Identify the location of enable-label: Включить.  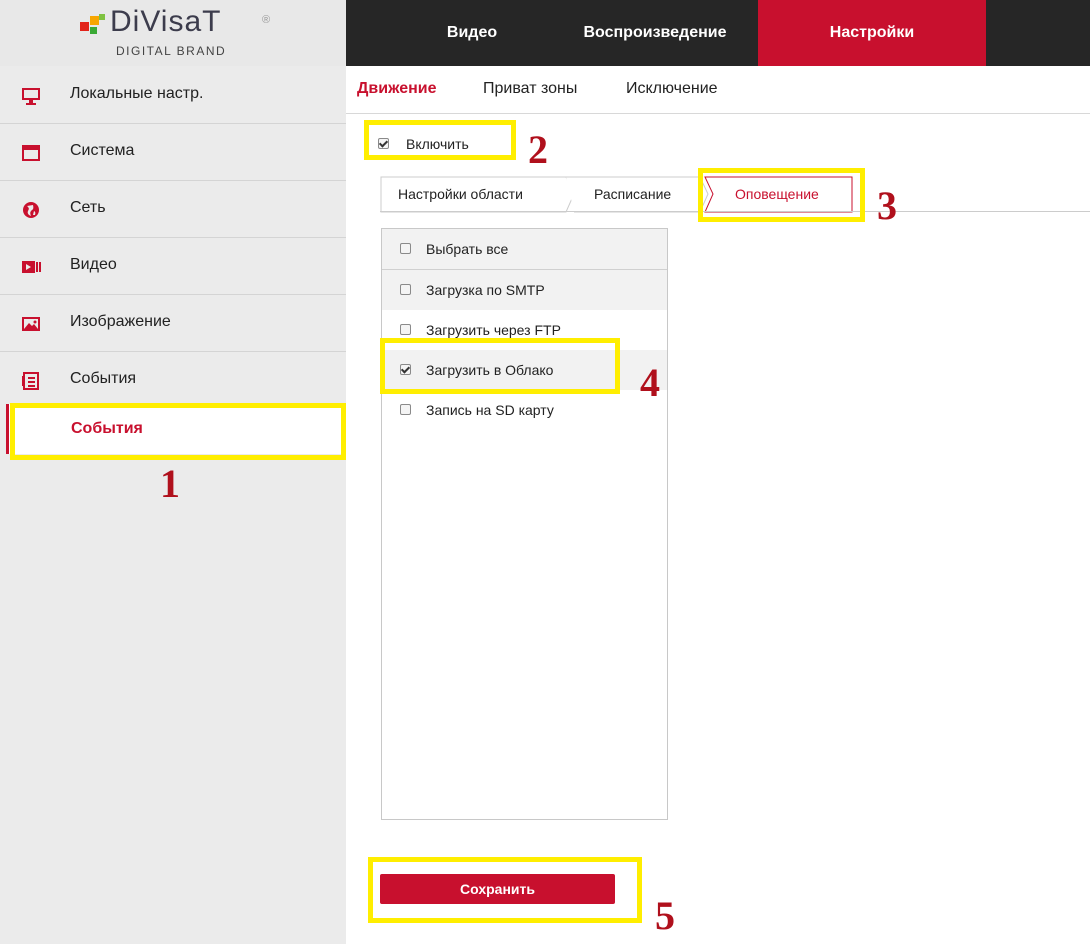
(437, 144).